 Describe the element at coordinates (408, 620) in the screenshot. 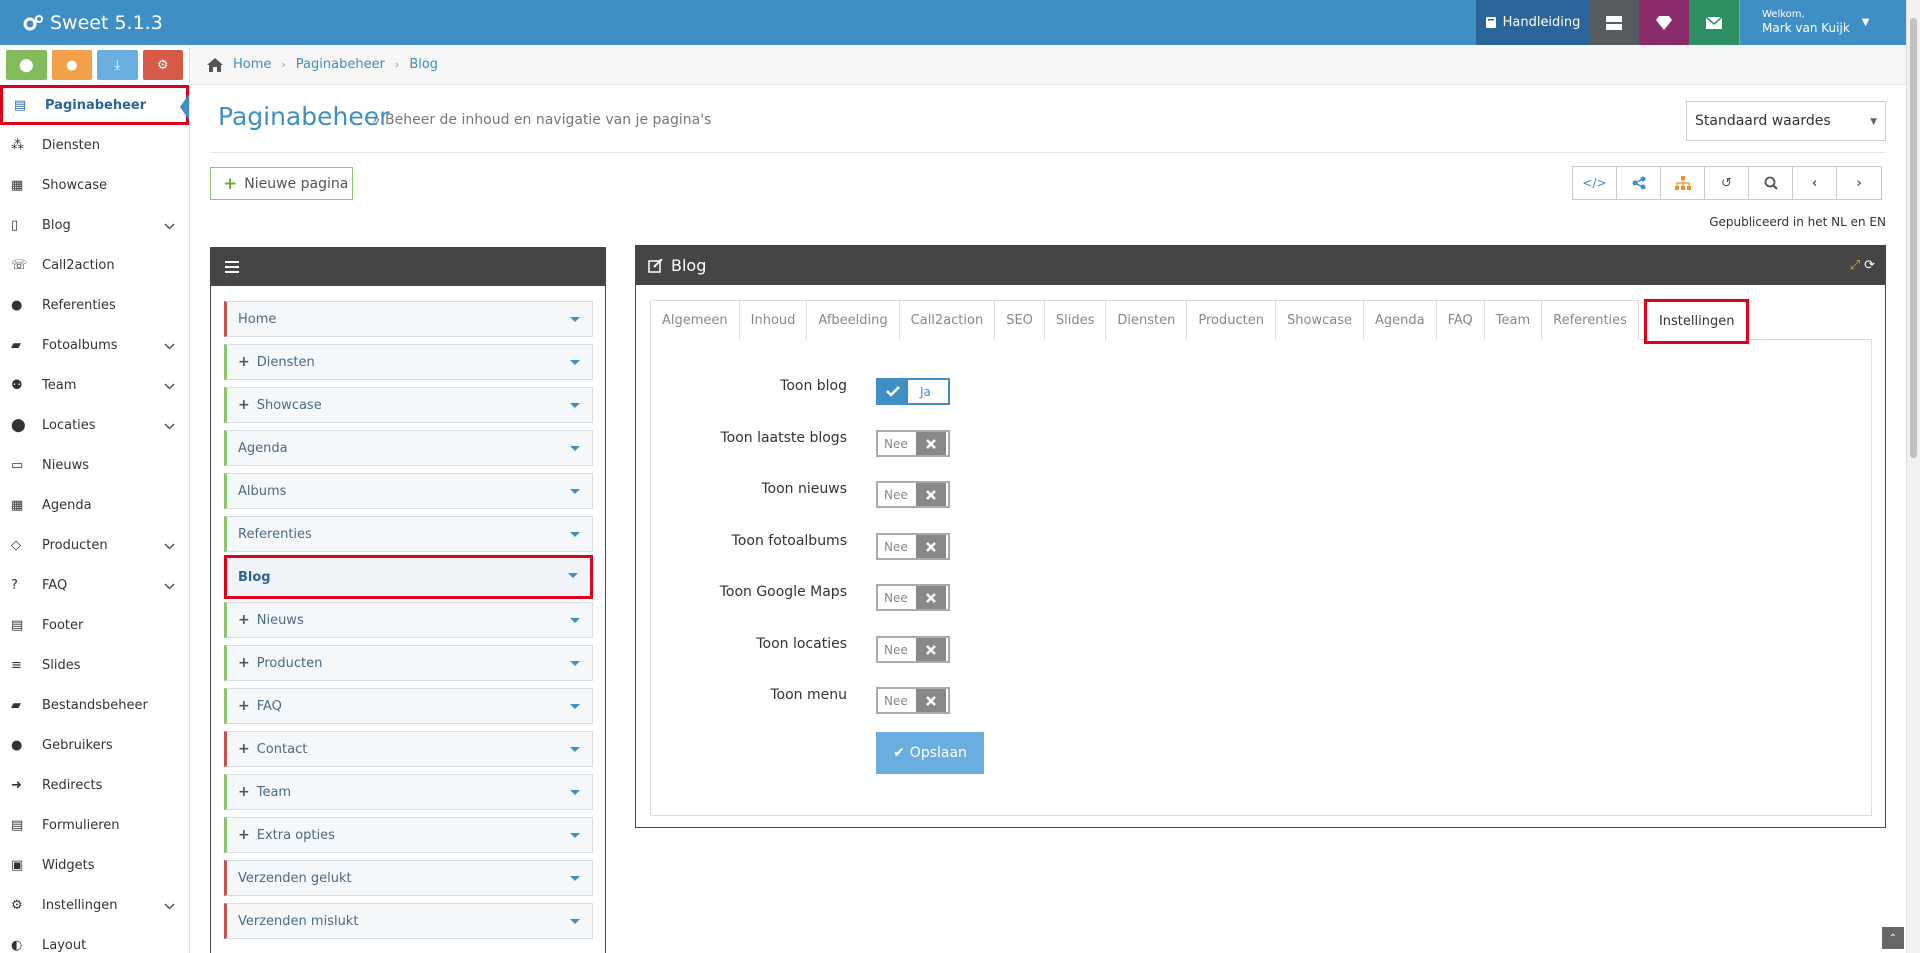

I see `tree-item-nieuws: + Nieuws` at that location.